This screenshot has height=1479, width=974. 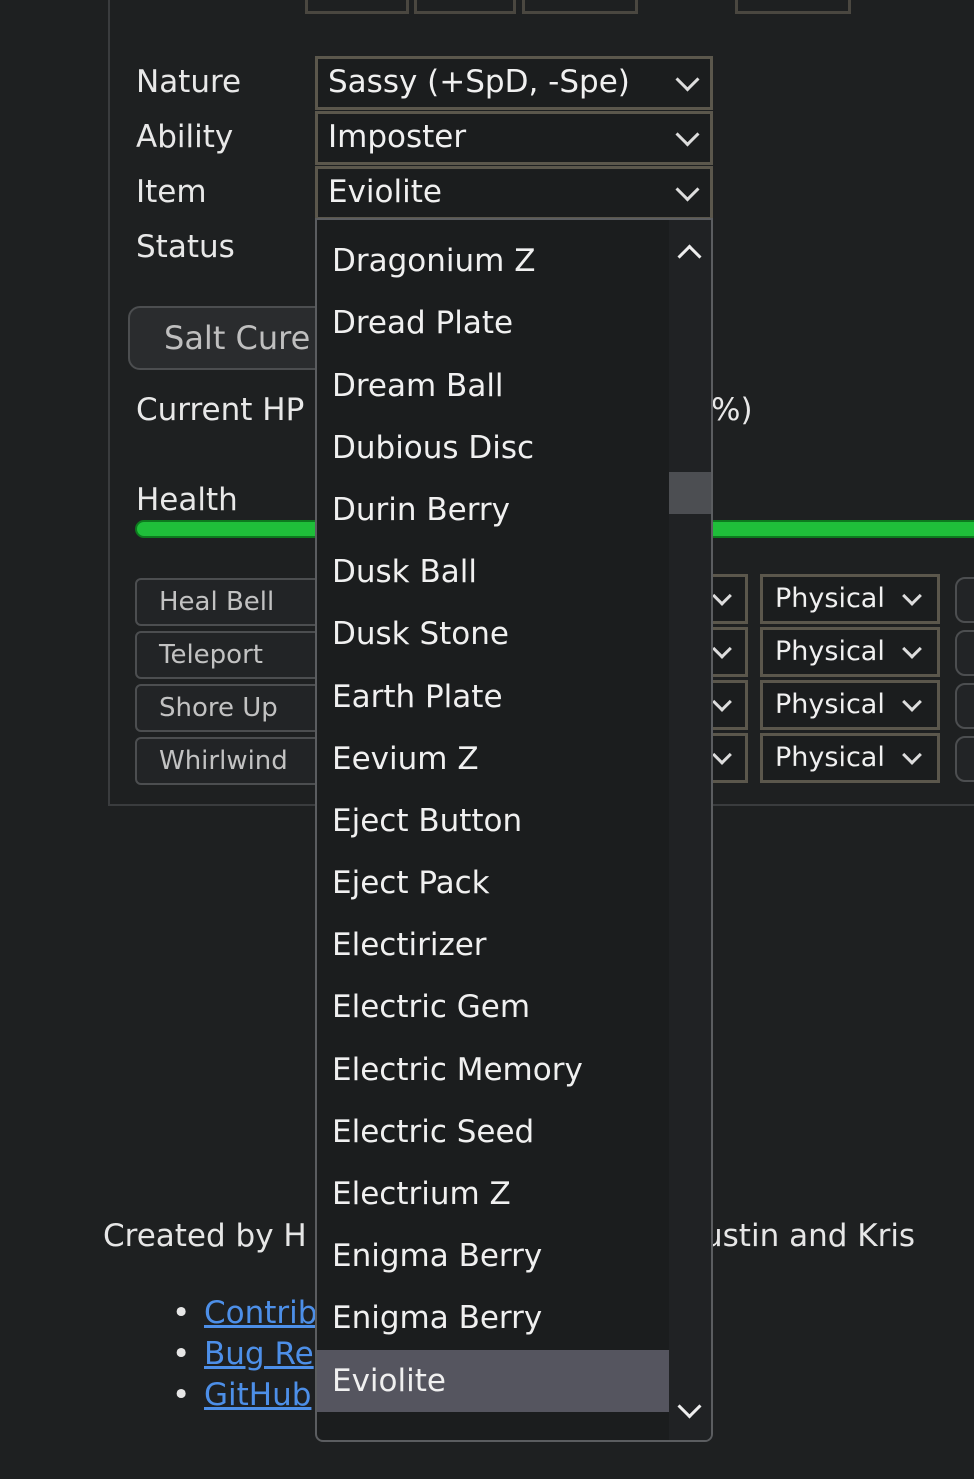 I want to click on move-3-name: Shore Up, so click(x=235, y=708).